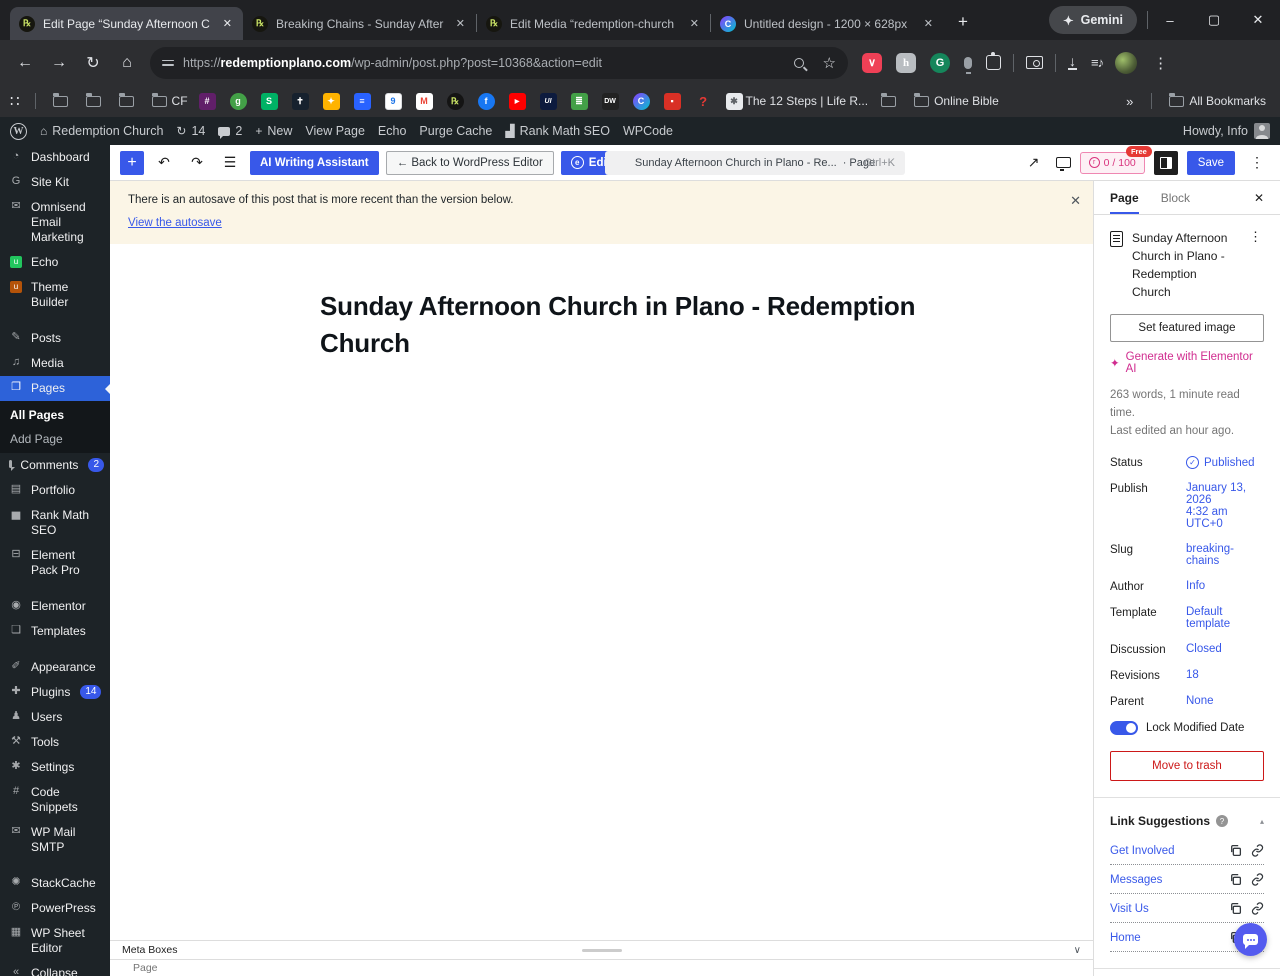  I want to click on dw-bookmark-icon: DW, so click(610, 101).